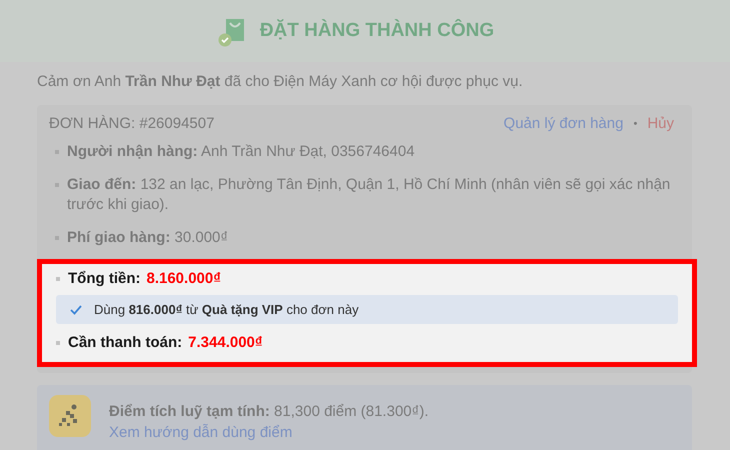 Image resolution: width=730 pixels, height=450 pixels. What do you see at coordinates (147, 238) in the screenshot?
I see `order-detail: Phí giao hàng: 30.000₫` at bounding box center [147, 238].